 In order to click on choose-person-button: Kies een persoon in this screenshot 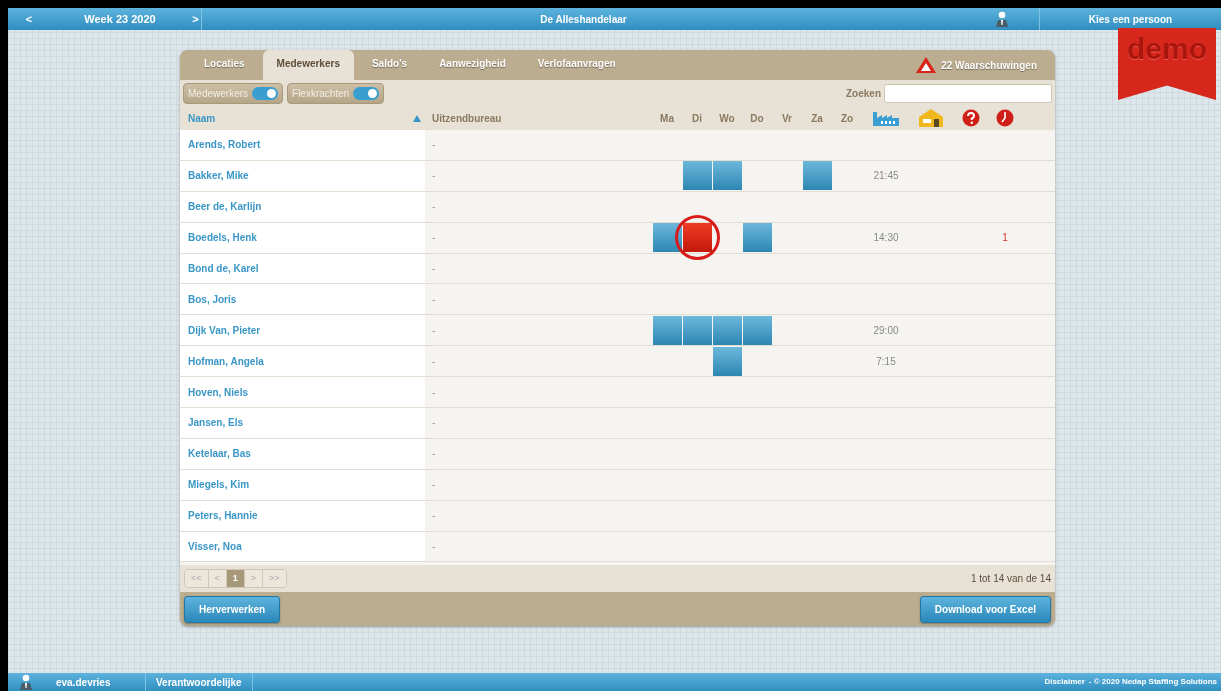, I will do `click(1130, 19)`.